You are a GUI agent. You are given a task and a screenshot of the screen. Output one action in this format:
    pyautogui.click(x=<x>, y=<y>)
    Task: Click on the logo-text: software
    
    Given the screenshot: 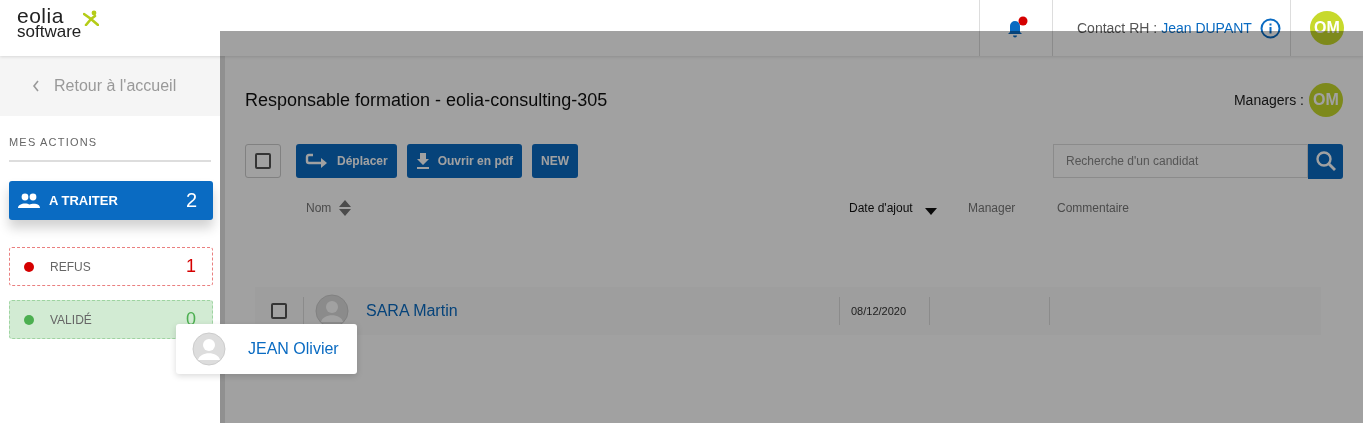 What is the action you would take?
    pyautogui.click(x=49, y=32)
    